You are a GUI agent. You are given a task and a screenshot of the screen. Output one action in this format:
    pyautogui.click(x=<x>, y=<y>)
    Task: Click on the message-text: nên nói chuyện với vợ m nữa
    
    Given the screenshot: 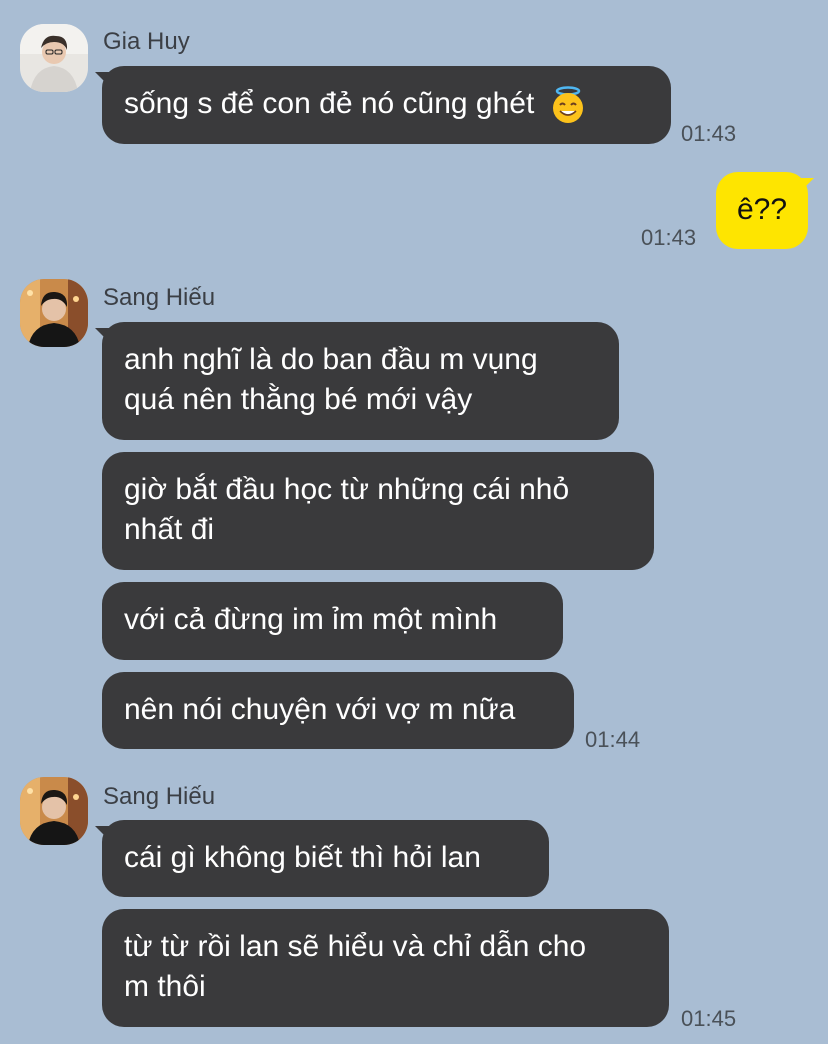 What is the action you would take?
    pyautogui.click(x=320, y=709)
    